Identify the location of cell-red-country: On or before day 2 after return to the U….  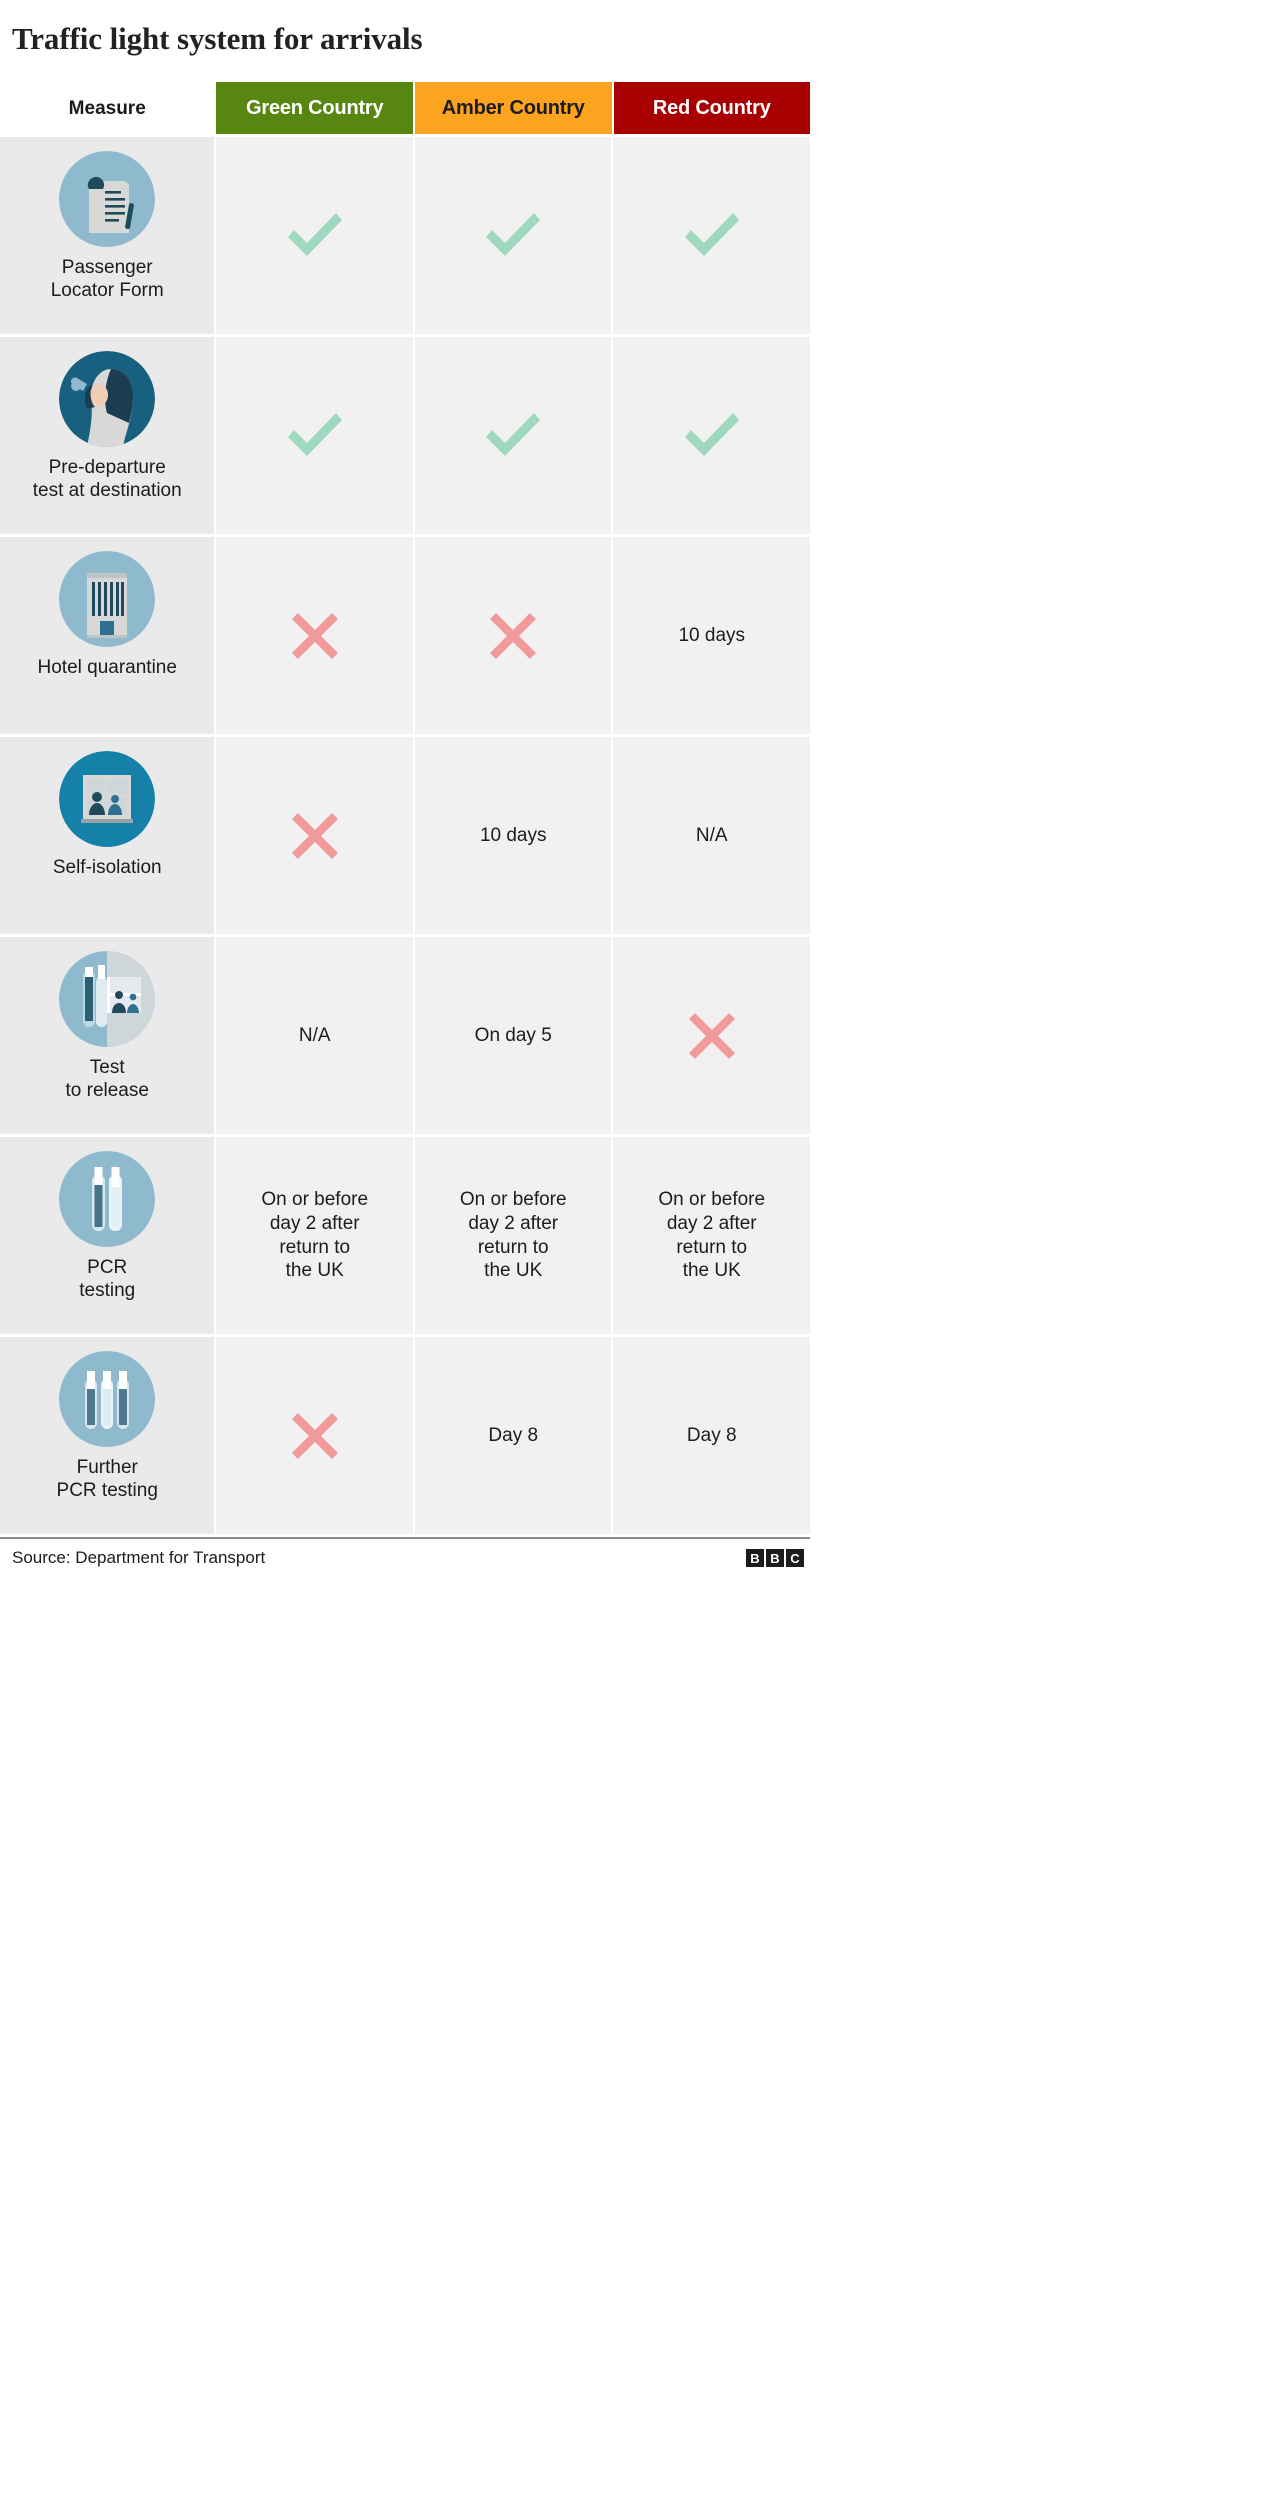
(711, 1236).